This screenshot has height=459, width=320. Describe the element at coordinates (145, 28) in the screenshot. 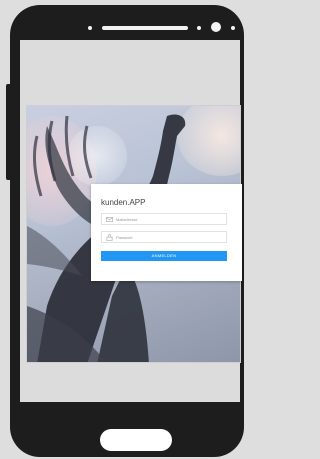

I see `earpiece-speaker` at that location.